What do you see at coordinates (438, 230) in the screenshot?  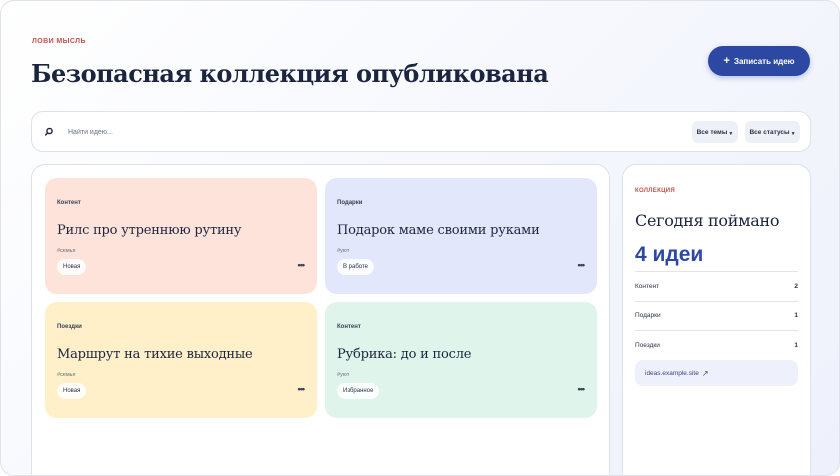 I see `card-title: Подарок маме своими руками` at bounding box center [438, 230].